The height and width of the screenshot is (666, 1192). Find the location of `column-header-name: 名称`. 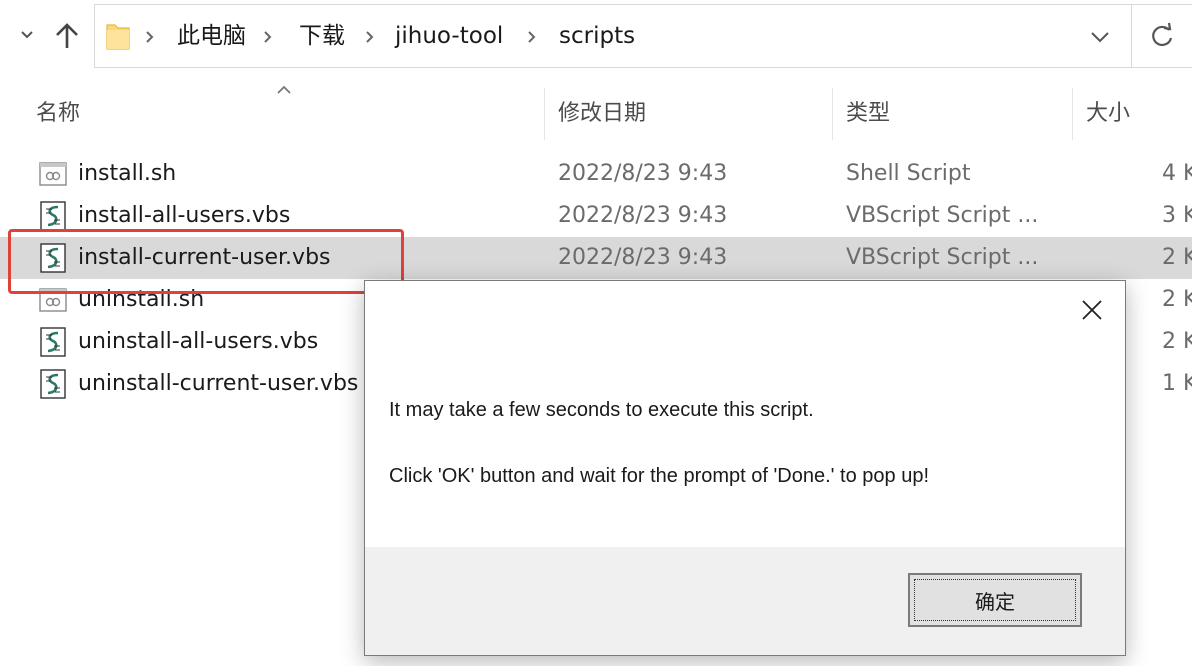

column-header-name: 名称 is located at coordinates (58, 114).